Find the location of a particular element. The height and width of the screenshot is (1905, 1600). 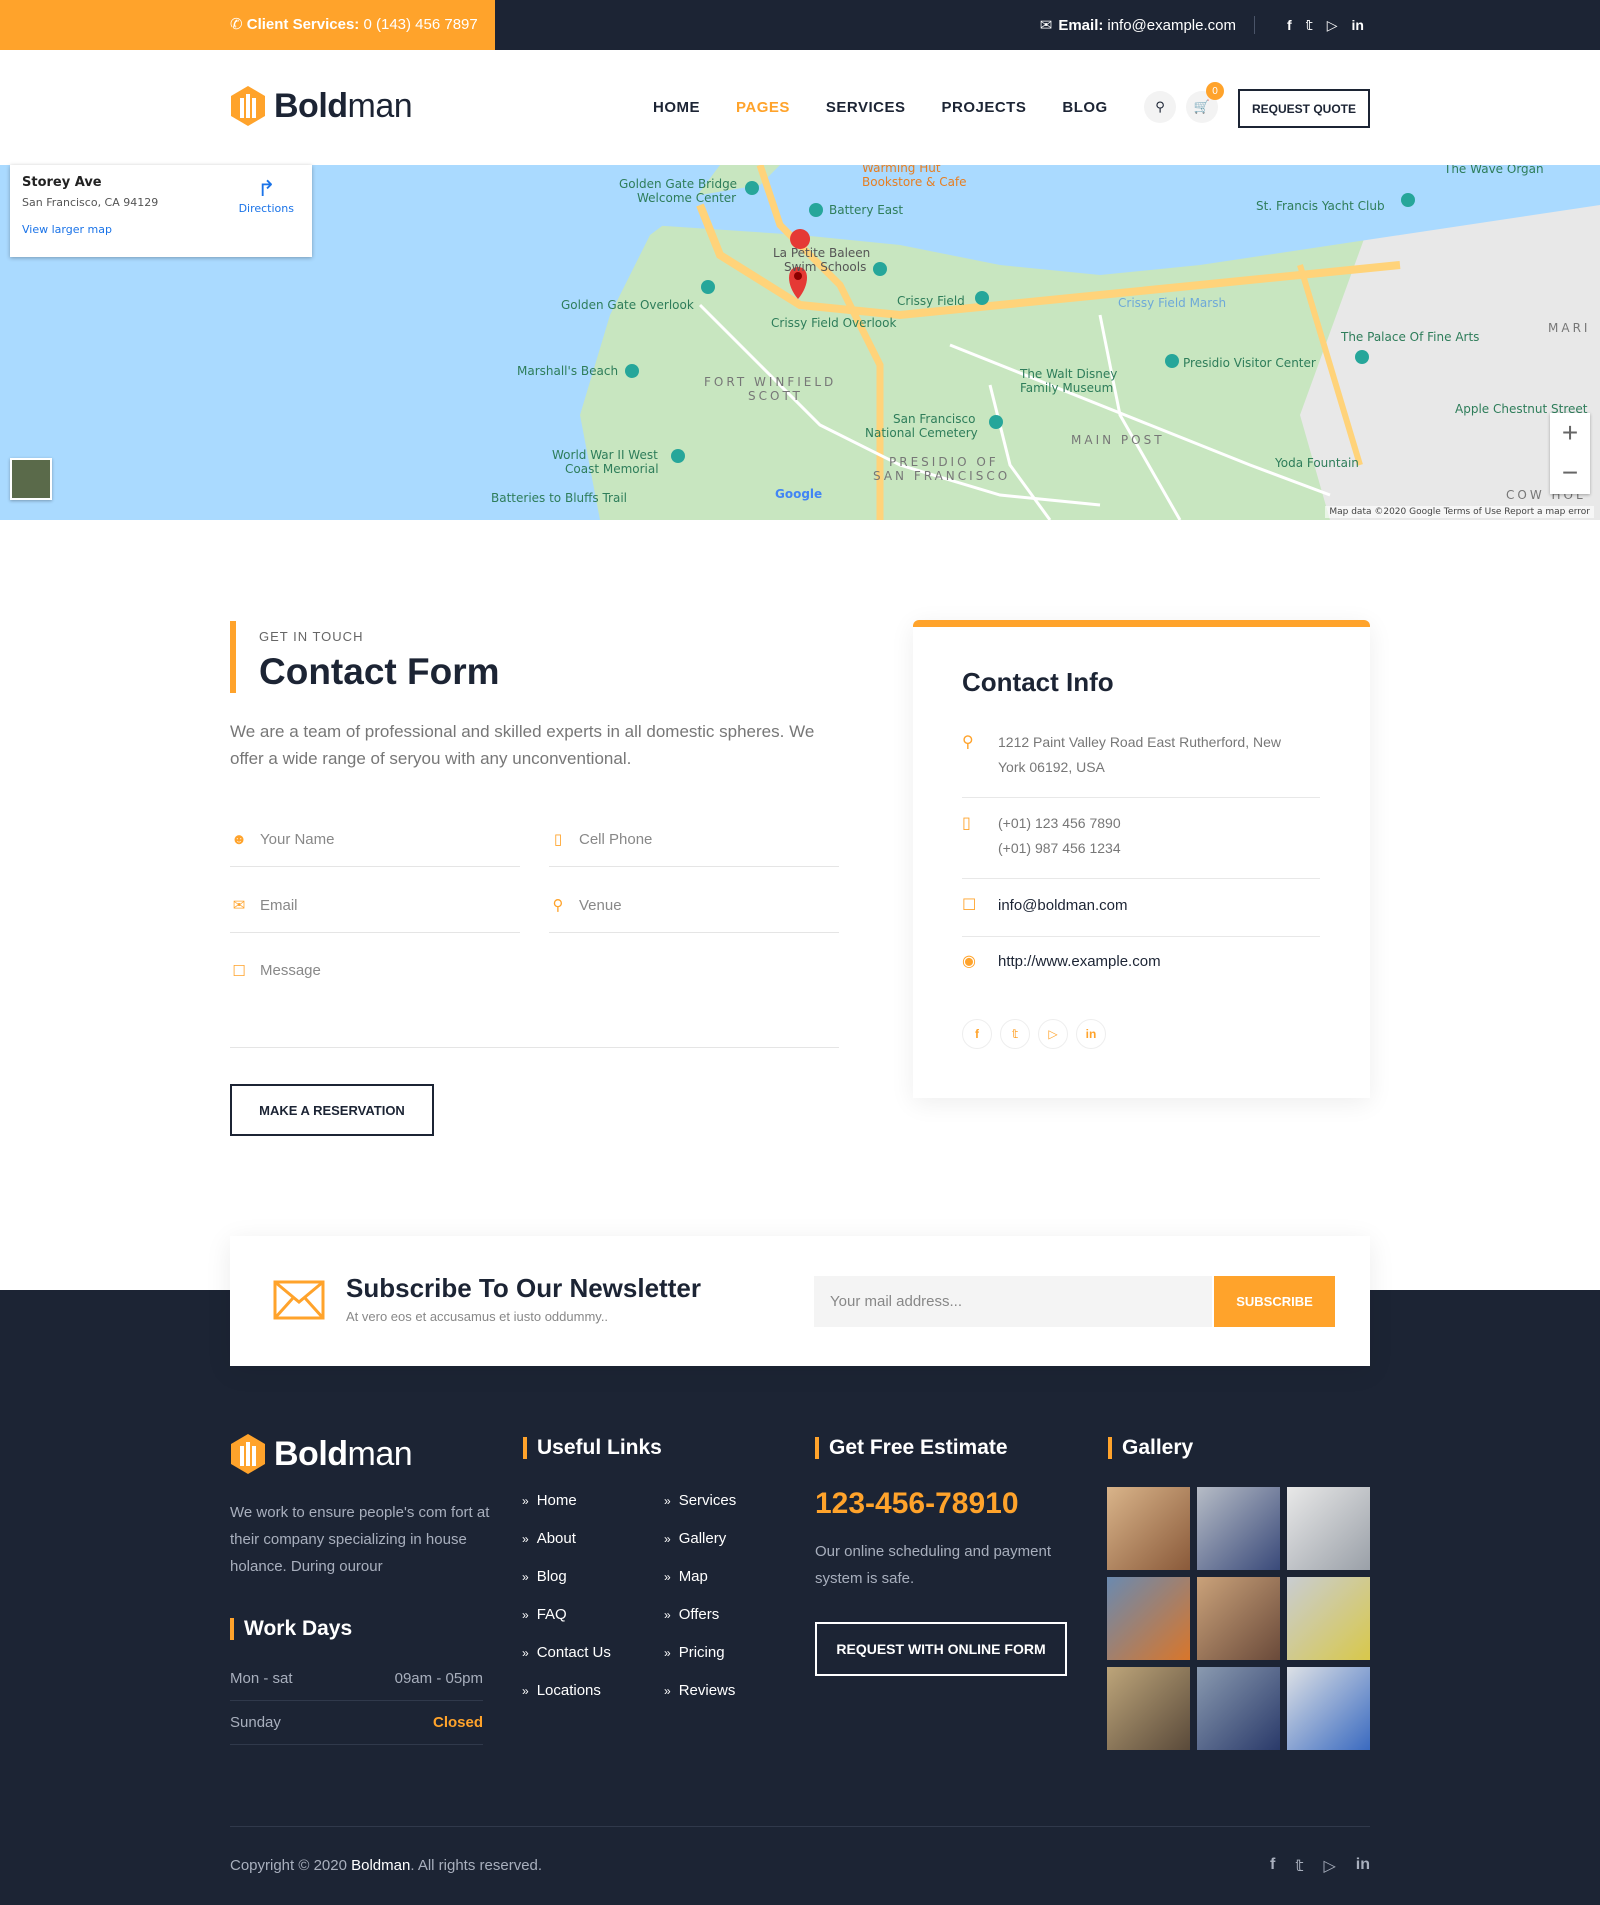

svg-text: SAN FRANCISCO is located at coordinates (941, 476).